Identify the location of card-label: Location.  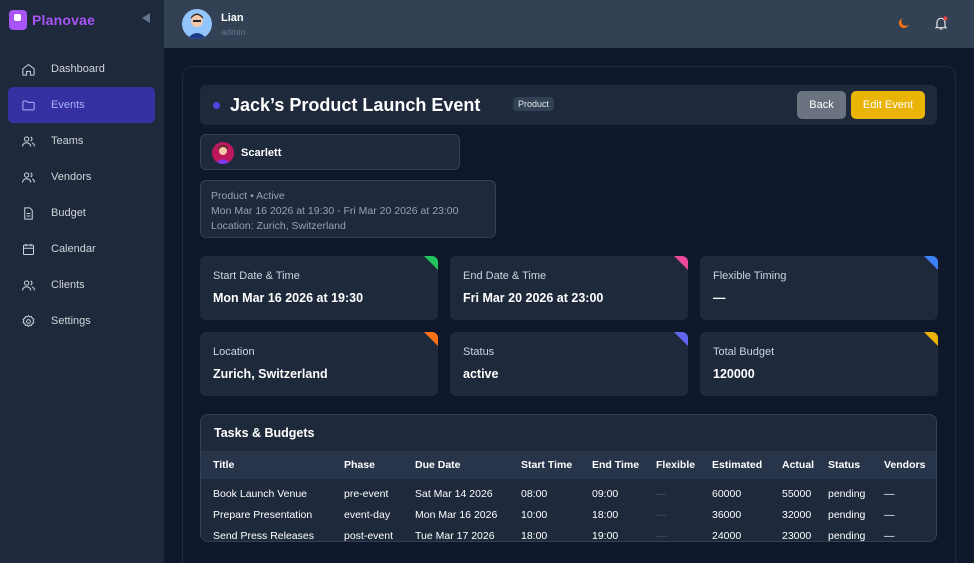
(234, 352).